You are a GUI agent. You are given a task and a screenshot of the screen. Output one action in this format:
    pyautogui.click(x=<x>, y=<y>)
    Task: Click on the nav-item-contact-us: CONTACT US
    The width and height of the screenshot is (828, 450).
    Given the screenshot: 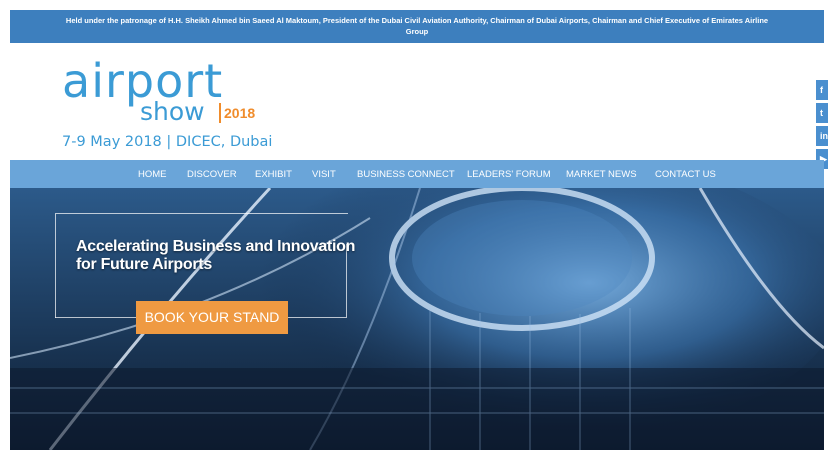 What is the action you would take?
    pyautogui.click(x=685, y=174)
    